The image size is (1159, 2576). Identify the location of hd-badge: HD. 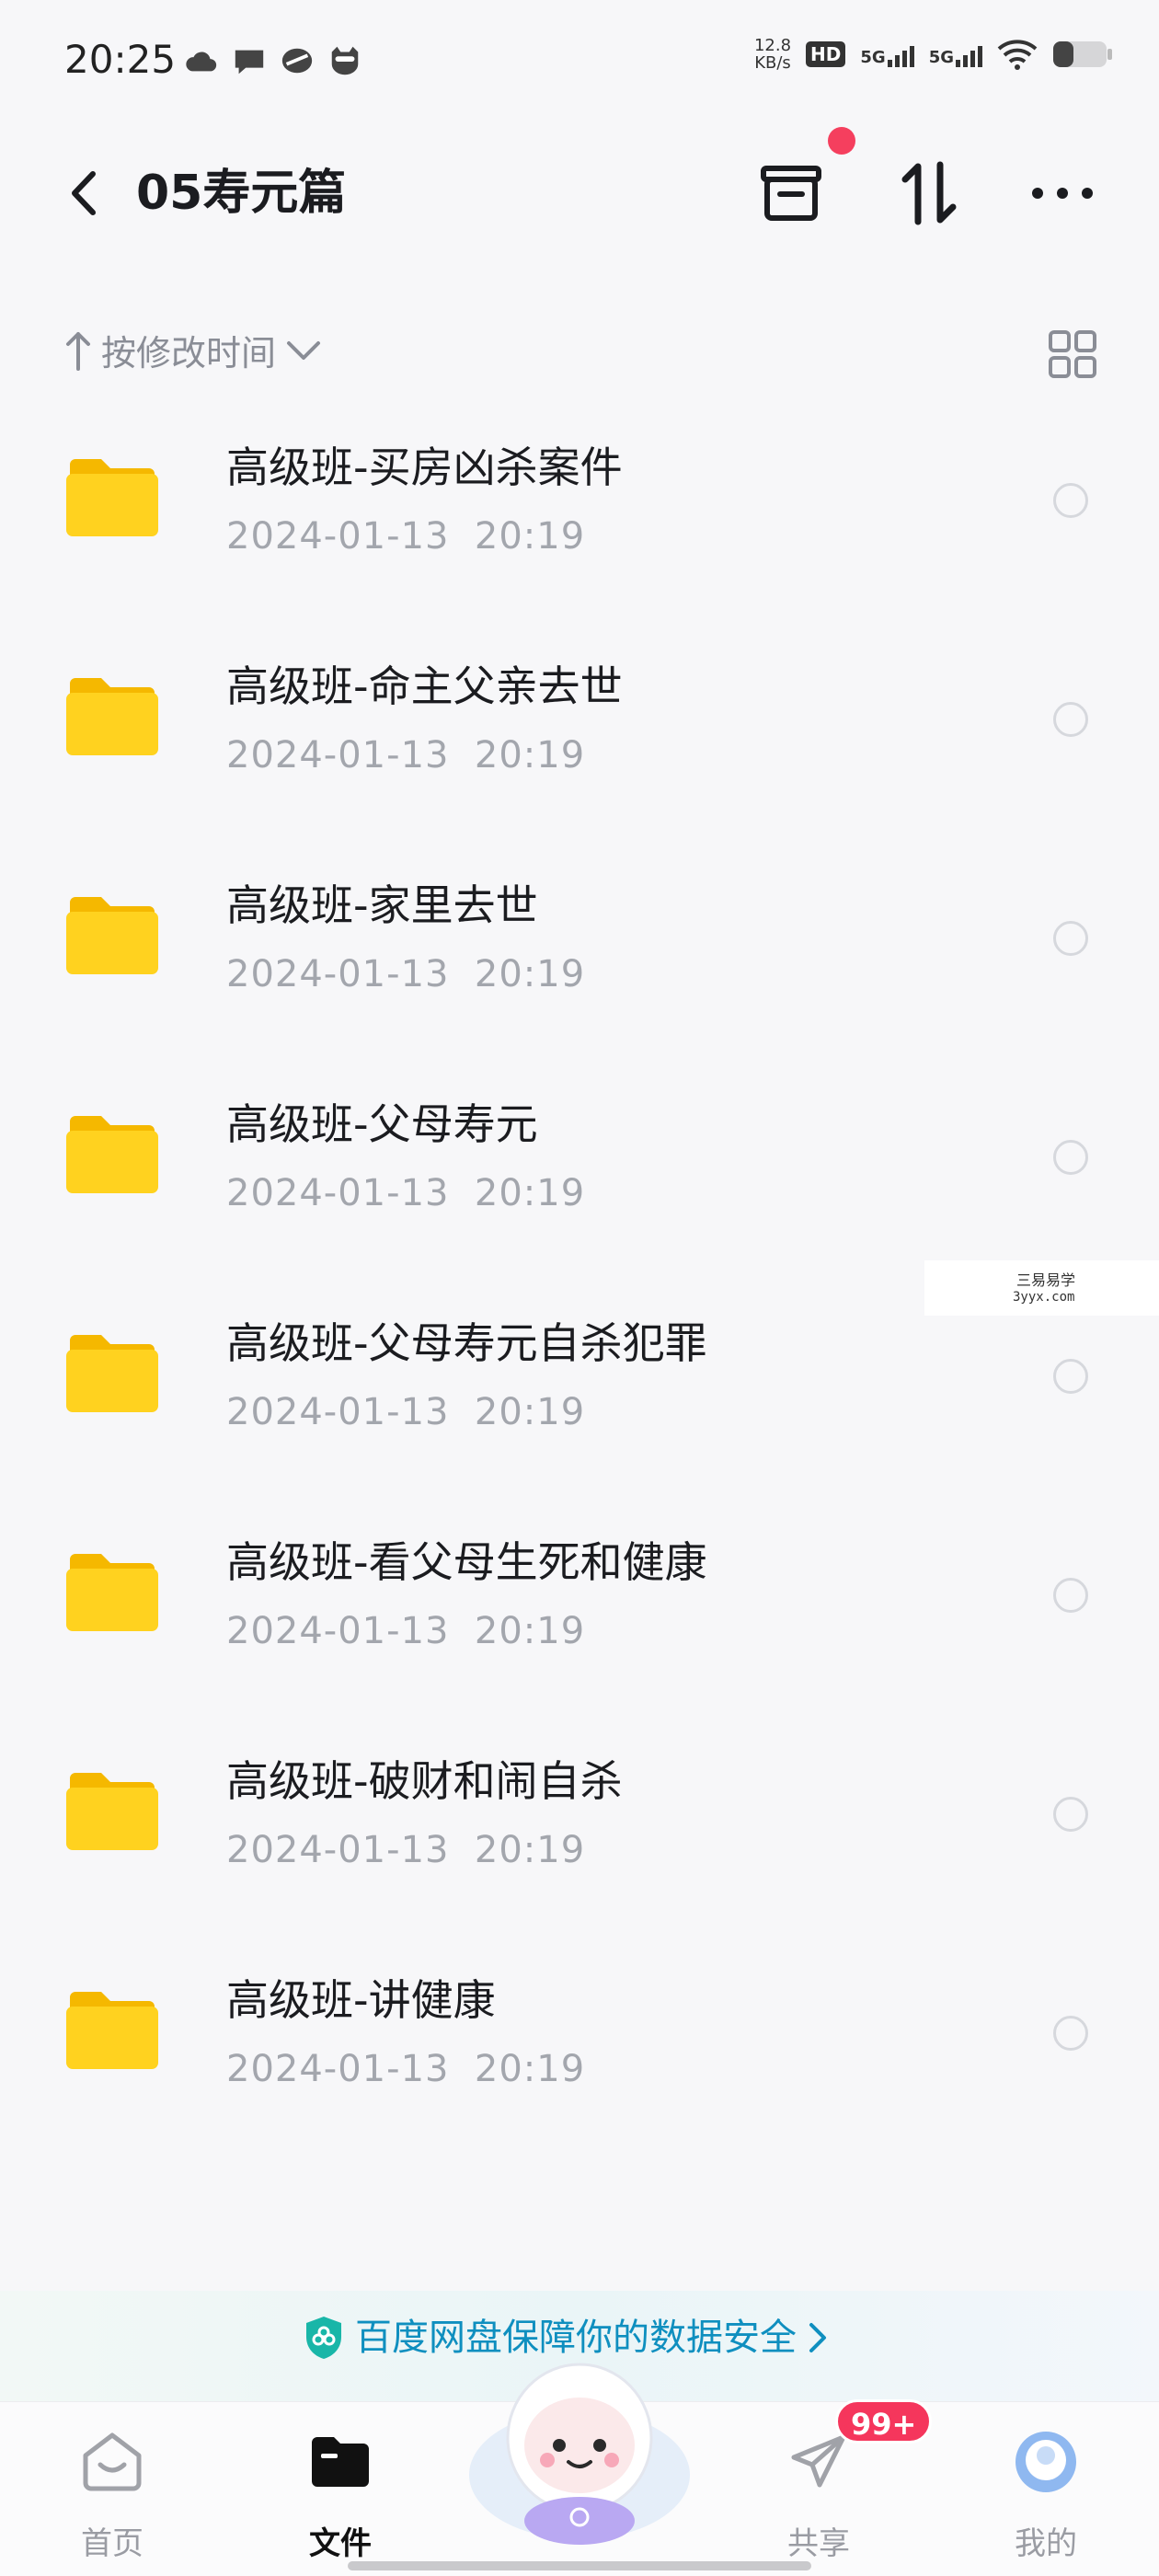
(826, 54).